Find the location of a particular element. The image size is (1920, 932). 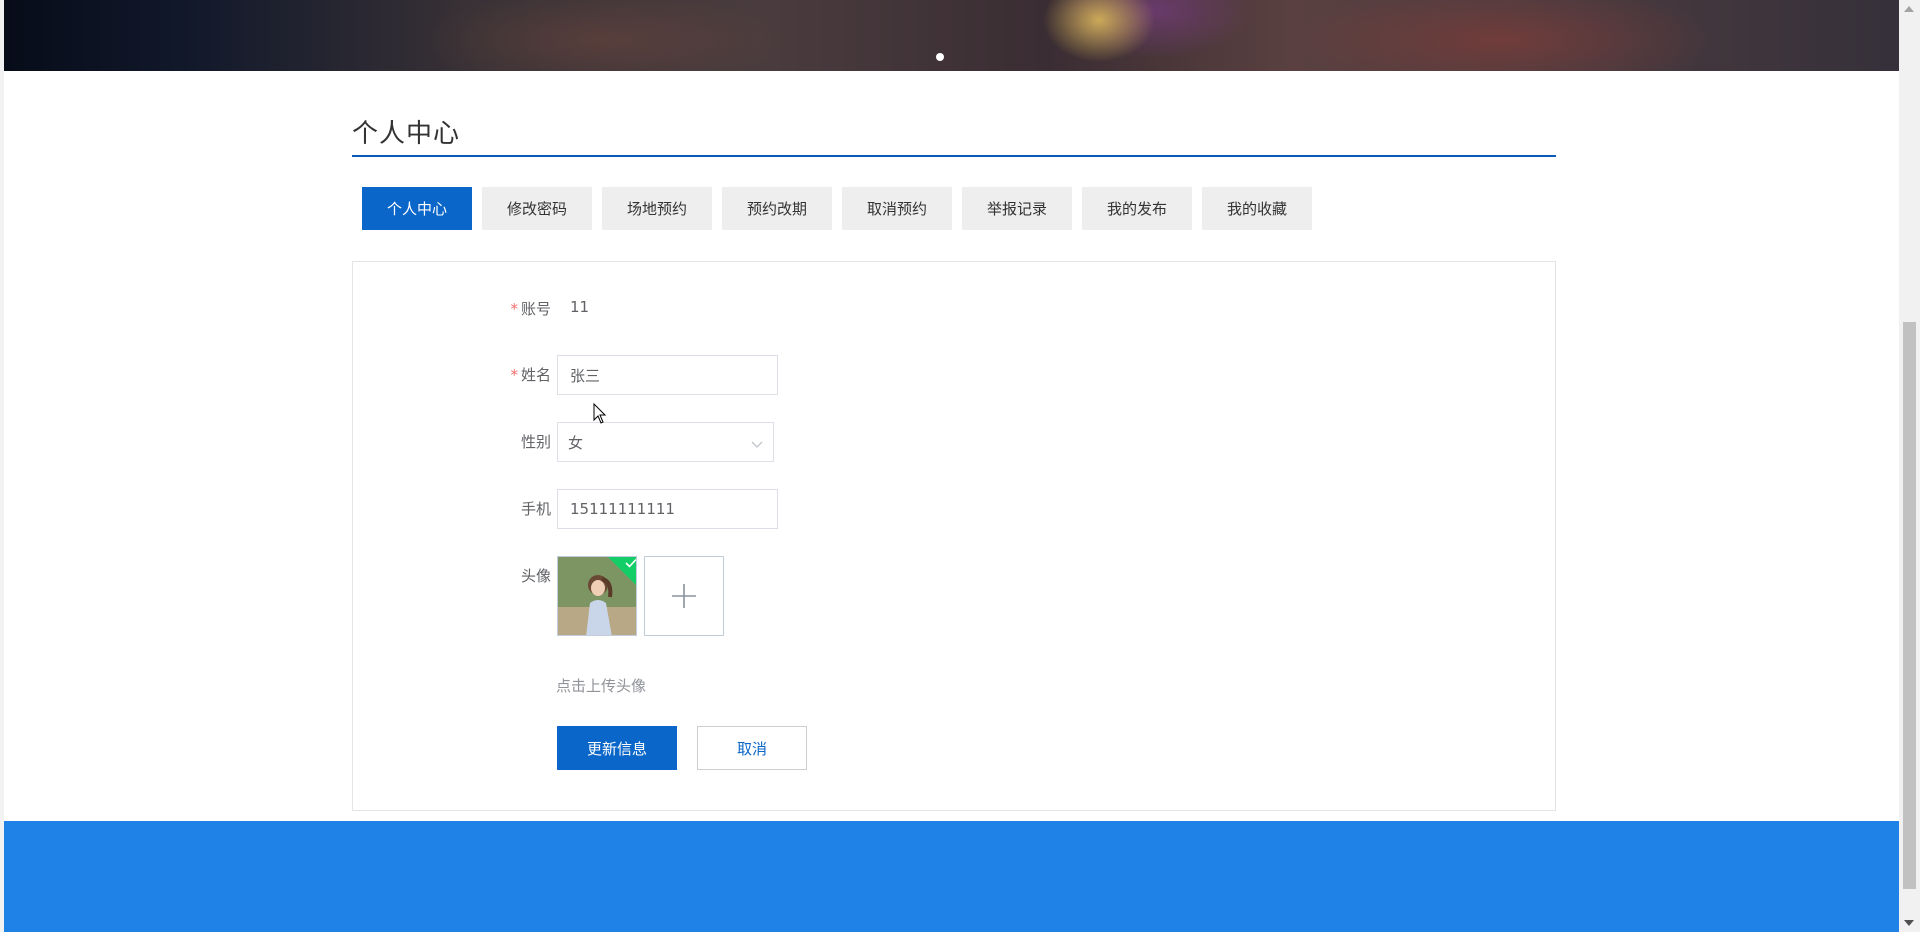

banner-carousel is located at coordinates (951, 35).